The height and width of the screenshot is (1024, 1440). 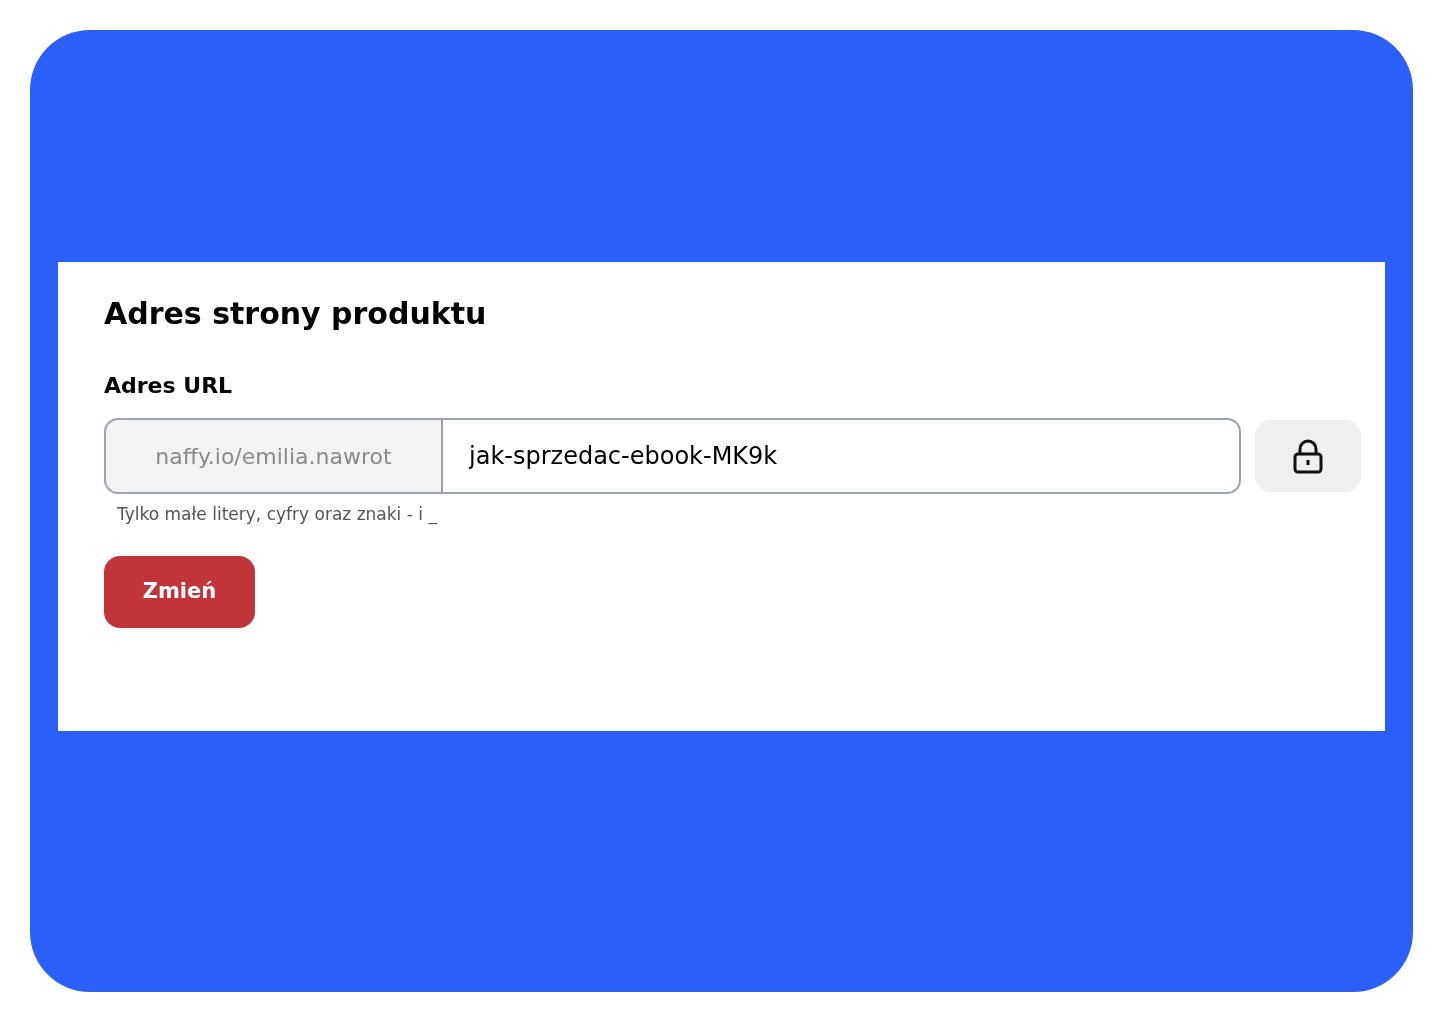 I want to click on lock-button, so click(x=1308, y=456).